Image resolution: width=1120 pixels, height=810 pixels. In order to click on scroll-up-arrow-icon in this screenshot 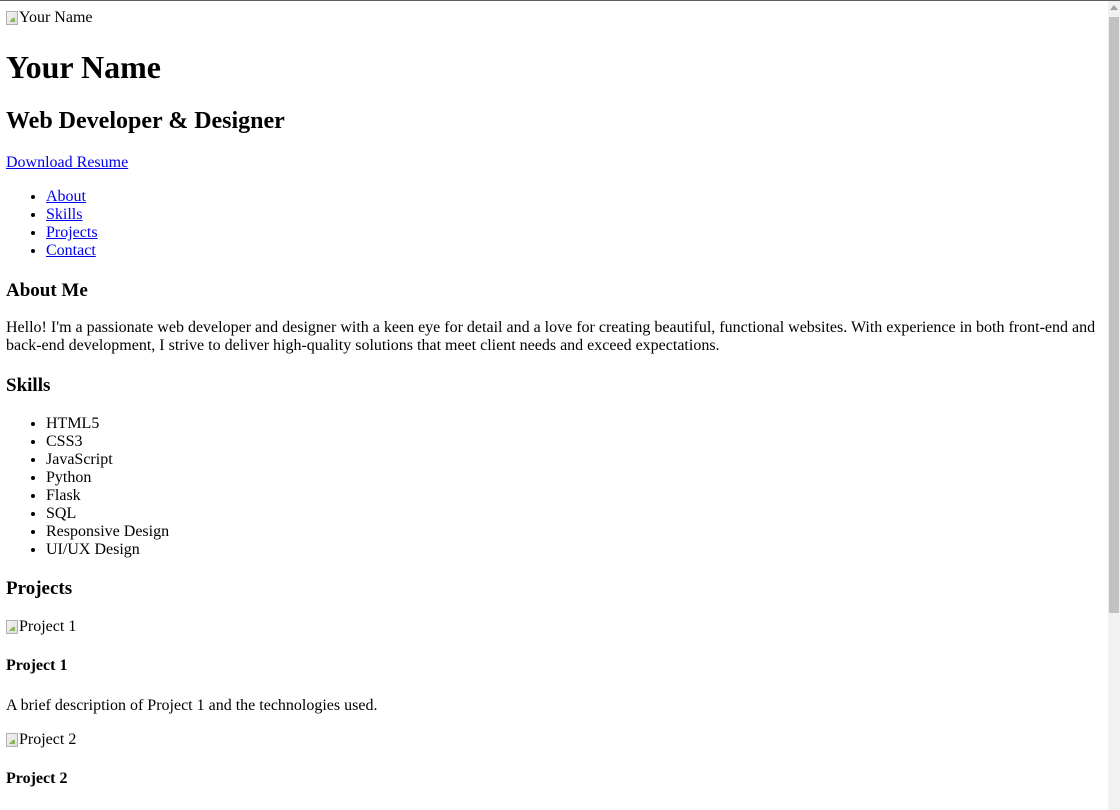, I will do `click(1114, 7)`.